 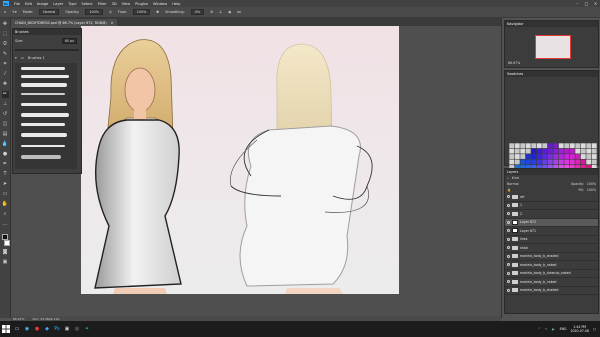 What do you see at coordinates (67, 329) in the screenshot?
I see `app-icon: ▣` at bounding box center [67, 329].